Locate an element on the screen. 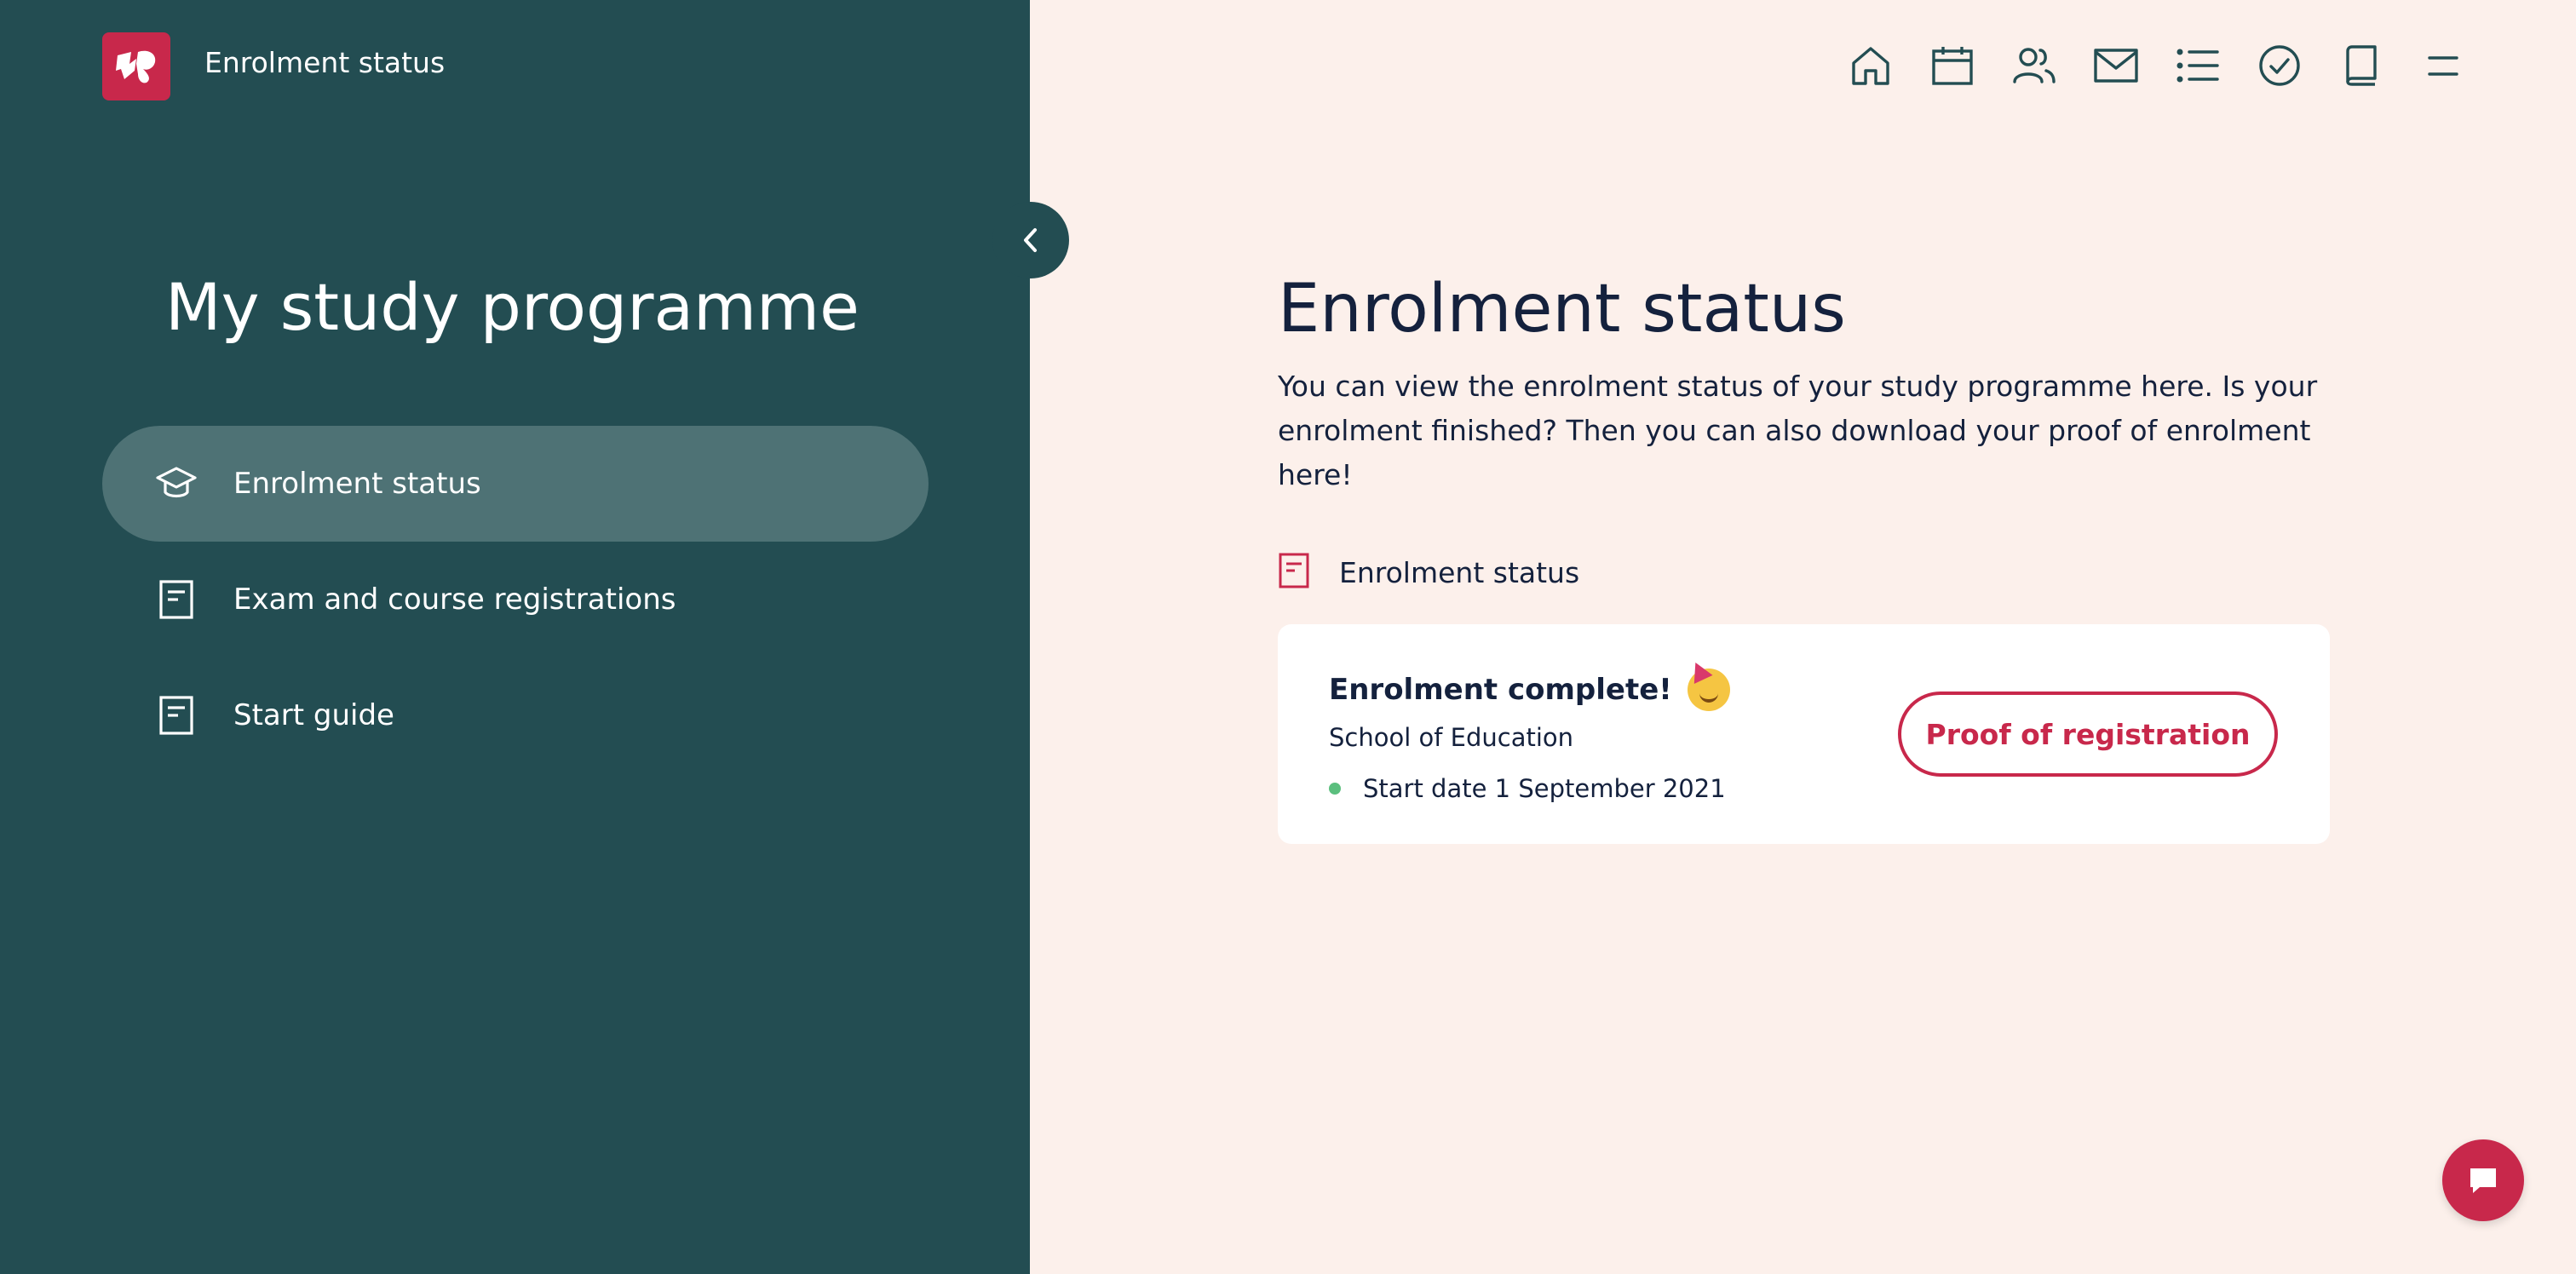  sidebar-item-exam-registrations: Exam and course registrations is located at coordinates (515, 599).